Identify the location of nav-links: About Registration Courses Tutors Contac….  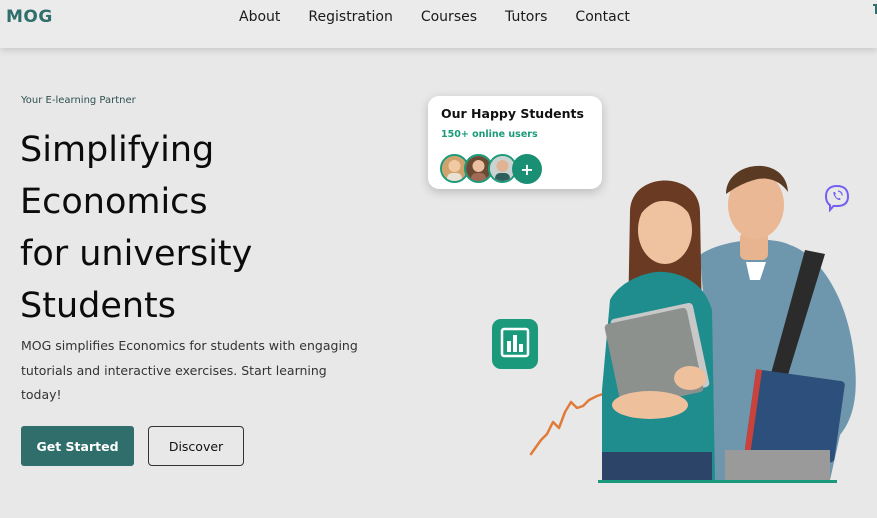
(434, 17).